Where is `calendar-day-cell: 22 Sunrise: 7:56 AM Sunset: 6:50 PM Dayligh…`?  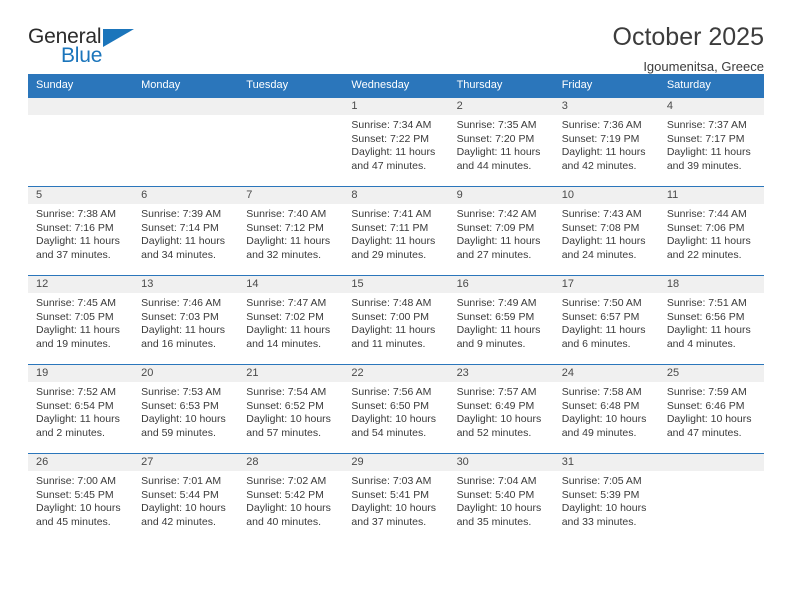
calendar-day-cell: 22 Sunrise: 7:56 AM Sunset: 6:50 PM Dayligh… is located at coordinates (396, 409).